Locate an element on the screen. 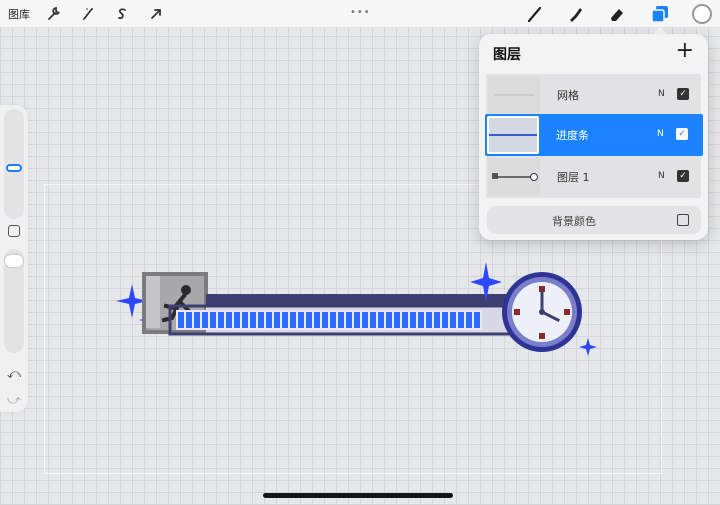 The height and width of the screenshot is (505, 720). redo-icon: ⤻ is located at coordinates (14, 400).